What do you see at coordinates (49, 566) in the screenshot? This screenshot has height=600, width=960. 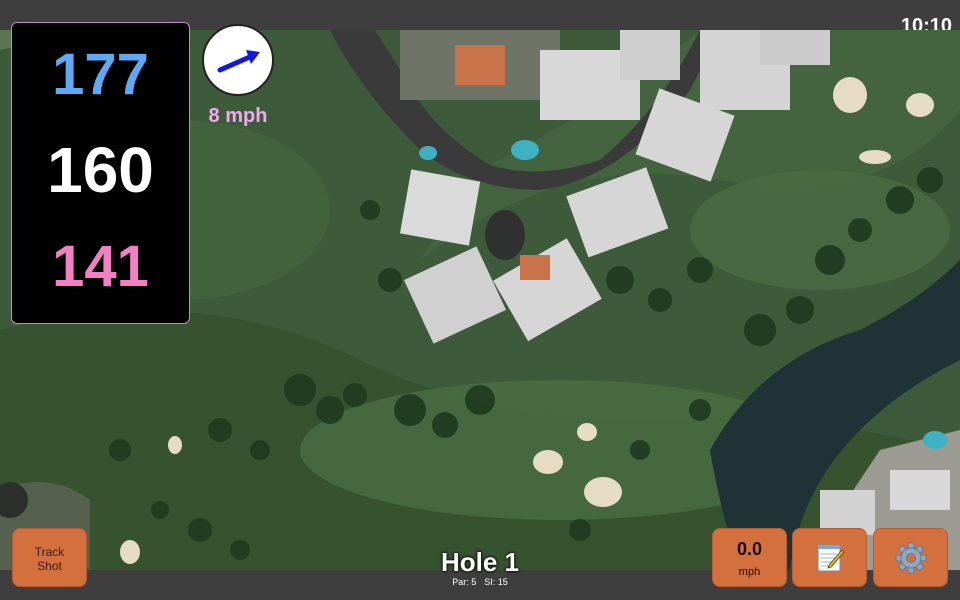 I see `track-shot-label-line2: Shot` at bounding box center [49, 566].